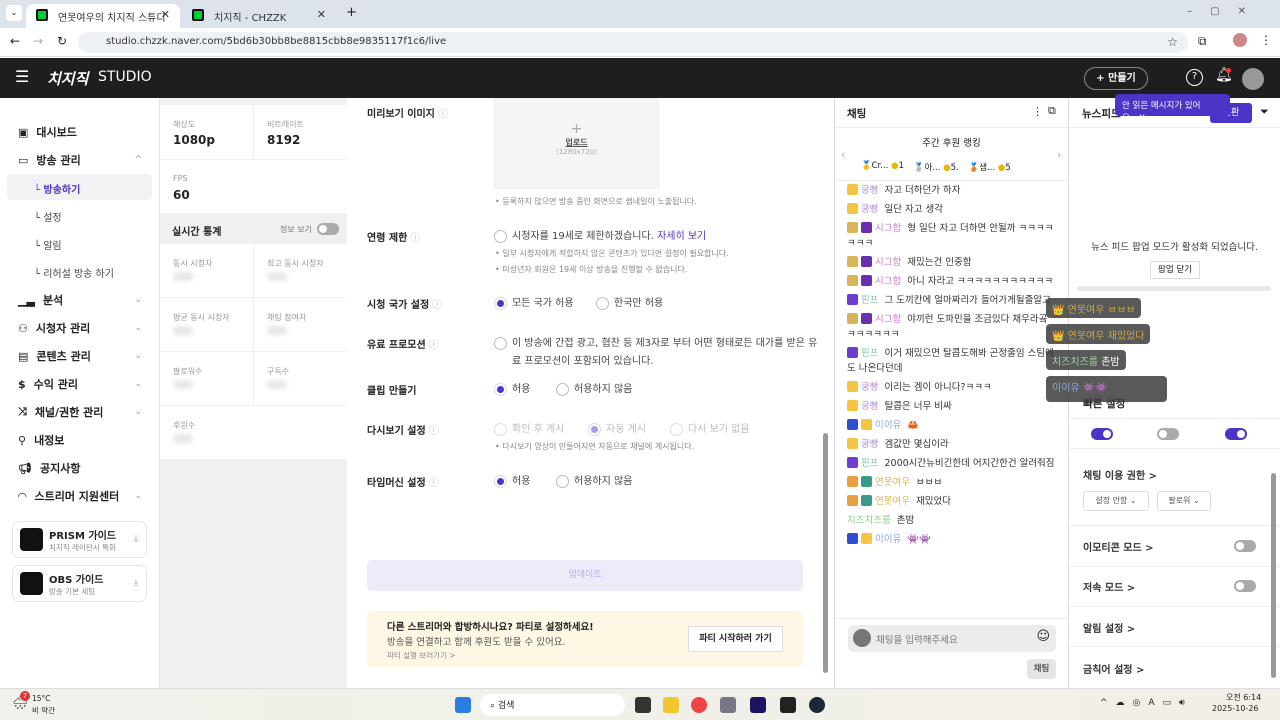  What do you see at coordinates (1118, 546) in the screenshot?
I see `emoticon-mode-link: 이모티콘 모드 >` at bounding box center [1118, 546].